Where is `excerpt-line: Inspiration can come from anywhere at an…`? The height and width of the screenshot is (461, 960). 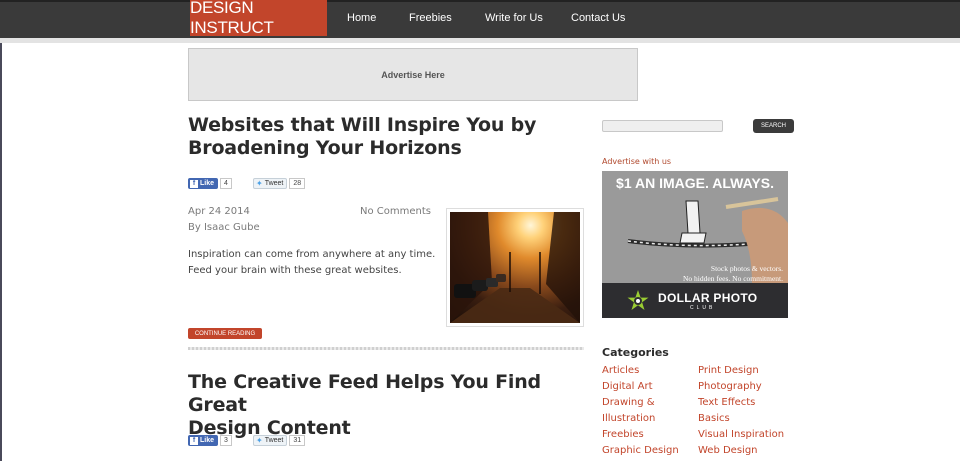 excerpt-line: Inspiration can come from anywhere at an… is located at coordinates (312, 254).